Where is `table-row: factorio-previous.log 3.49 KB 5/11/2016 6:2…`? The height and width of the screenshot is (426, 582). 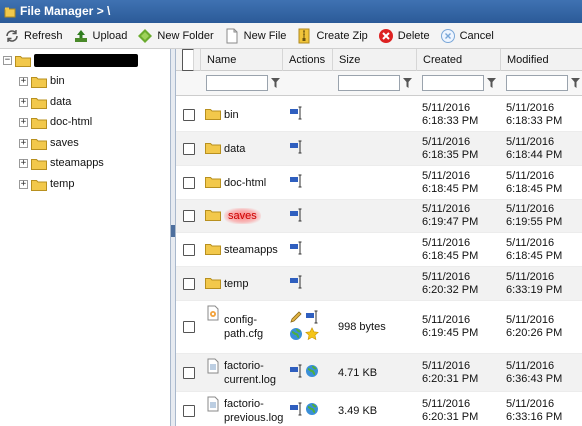 table-row: factorio-previous.log 3.49 KB 5/11/2016 6:2… is located at coordinates (379, 409).